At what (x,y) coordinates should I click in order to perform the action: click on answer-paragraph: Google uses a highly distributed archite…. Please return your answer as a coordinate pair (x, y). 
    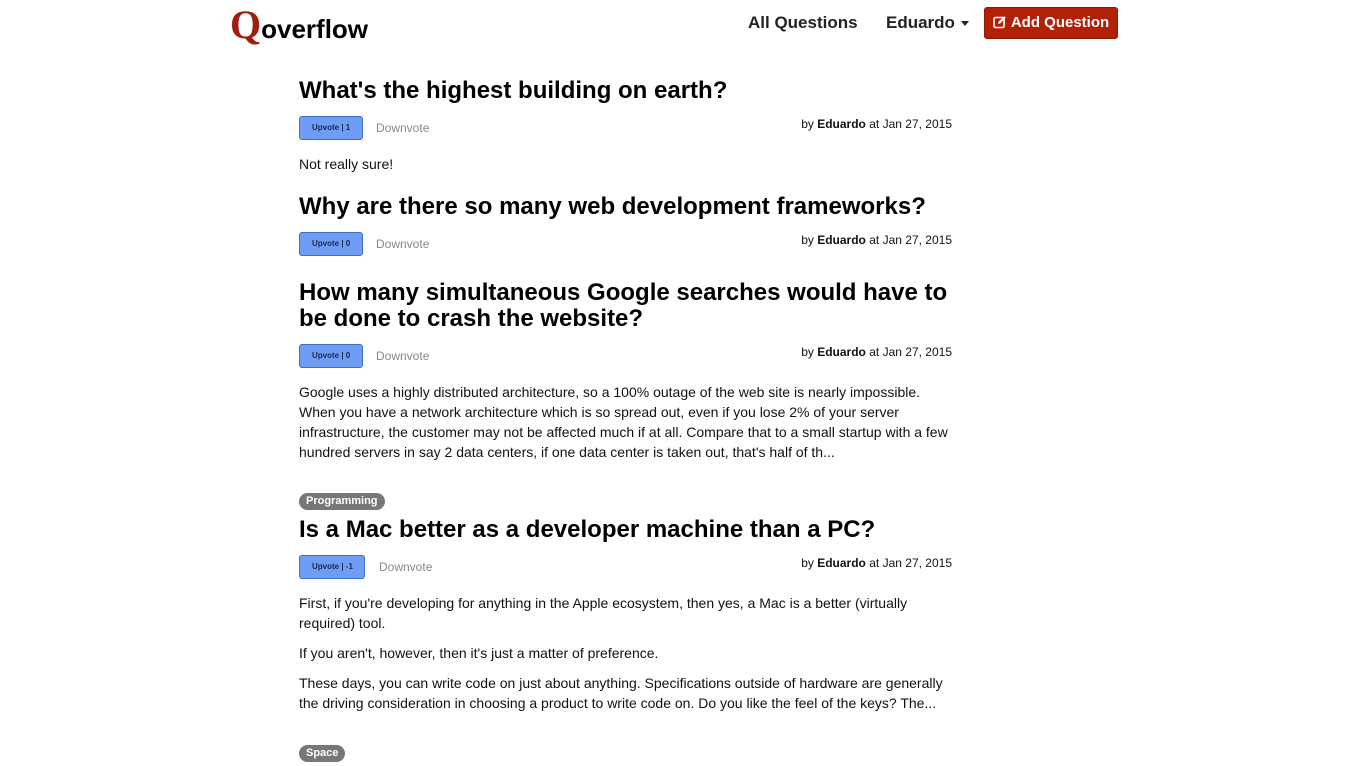
    Looking at the image, I should click on (623, 422).